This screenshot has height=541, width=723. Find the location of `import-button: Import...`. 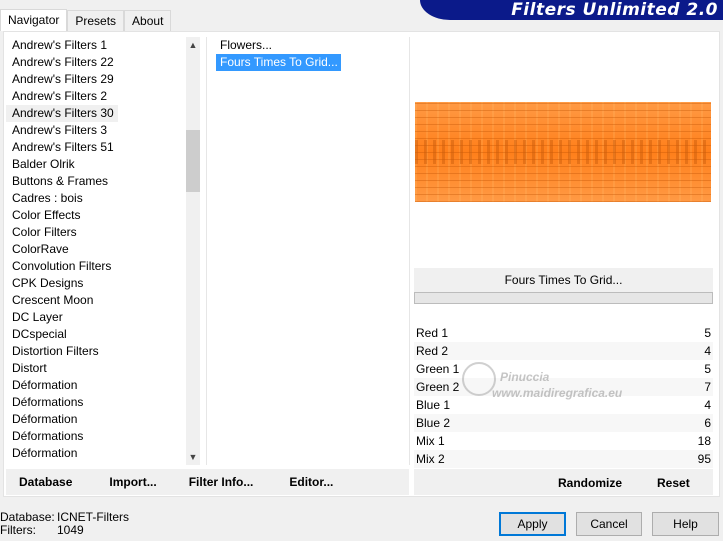

import-button: Import... is located at coordinates (132, 482).